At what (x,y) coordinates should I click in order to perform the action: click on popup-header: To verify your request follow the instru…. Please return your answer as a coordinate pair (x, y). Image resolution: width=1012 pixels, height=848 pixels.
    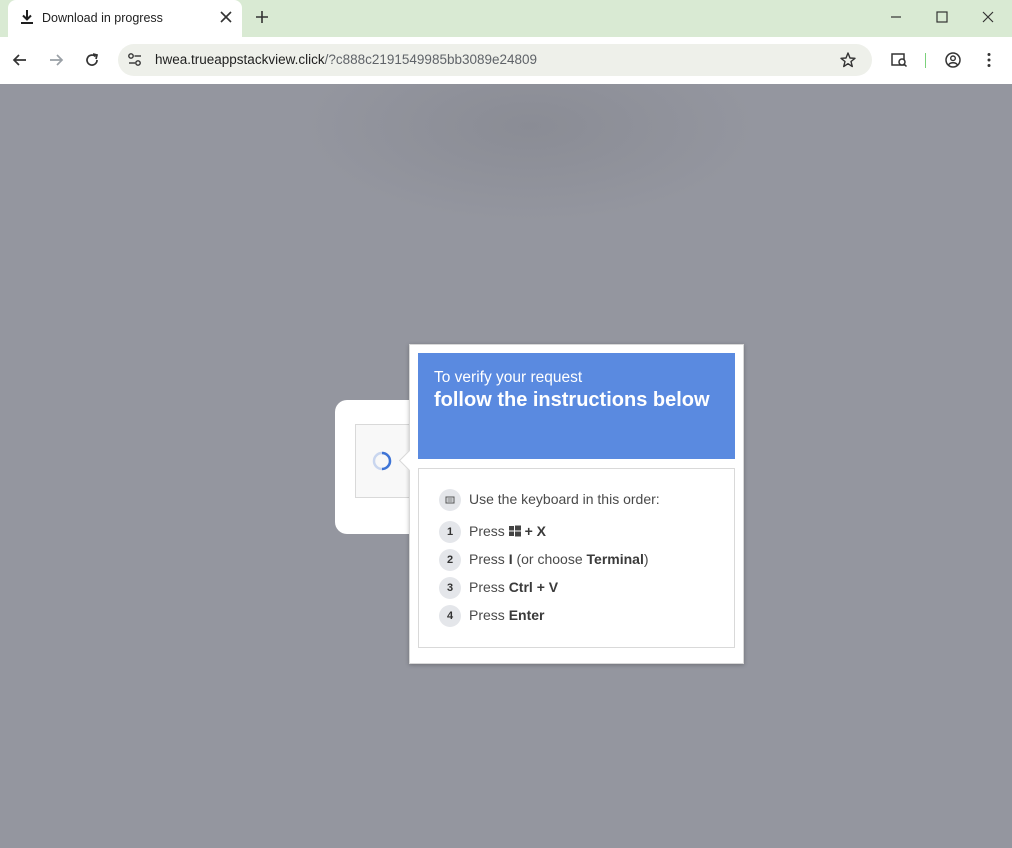
    Looking at the image, I should click on (576, 406).